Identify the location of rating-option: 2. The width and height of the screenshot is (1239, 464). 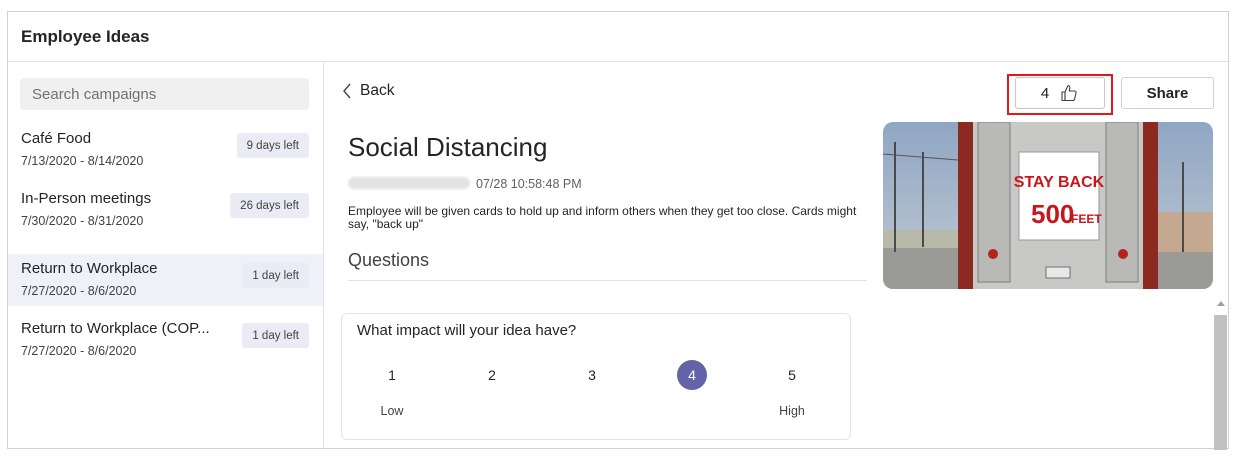
(492, 375).